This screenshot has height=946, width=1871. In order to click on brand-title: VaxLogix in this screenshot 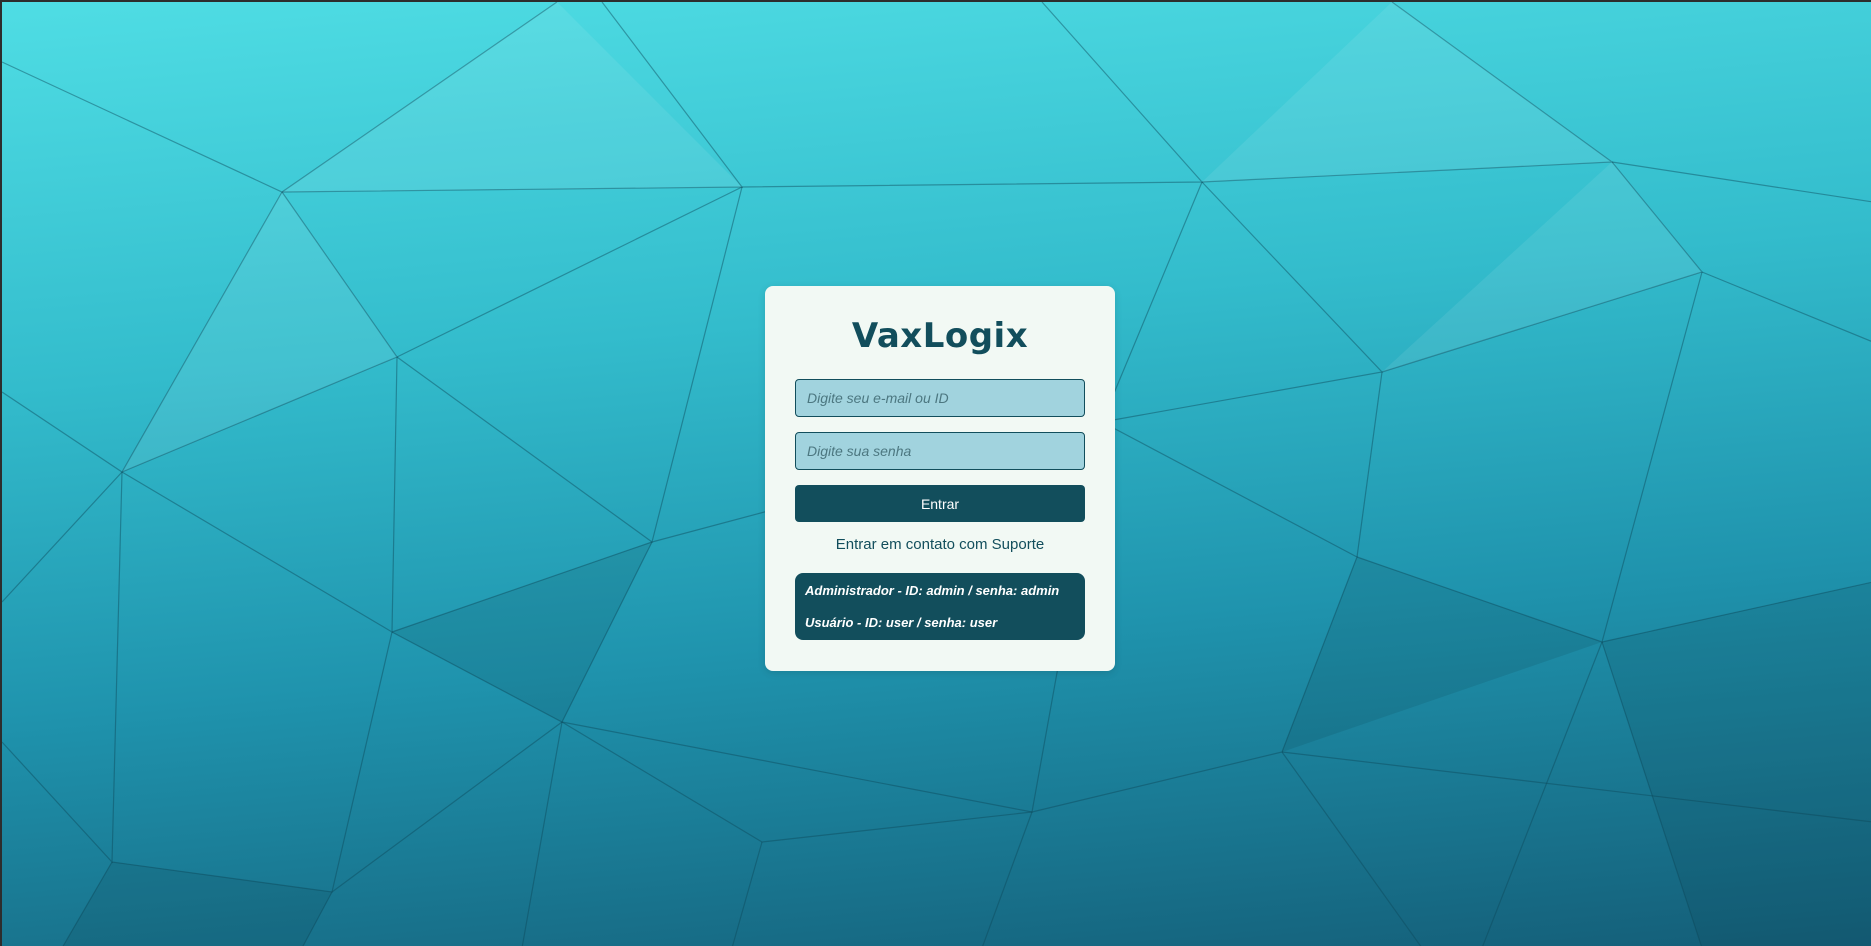, I will do `click(940, 336)`.